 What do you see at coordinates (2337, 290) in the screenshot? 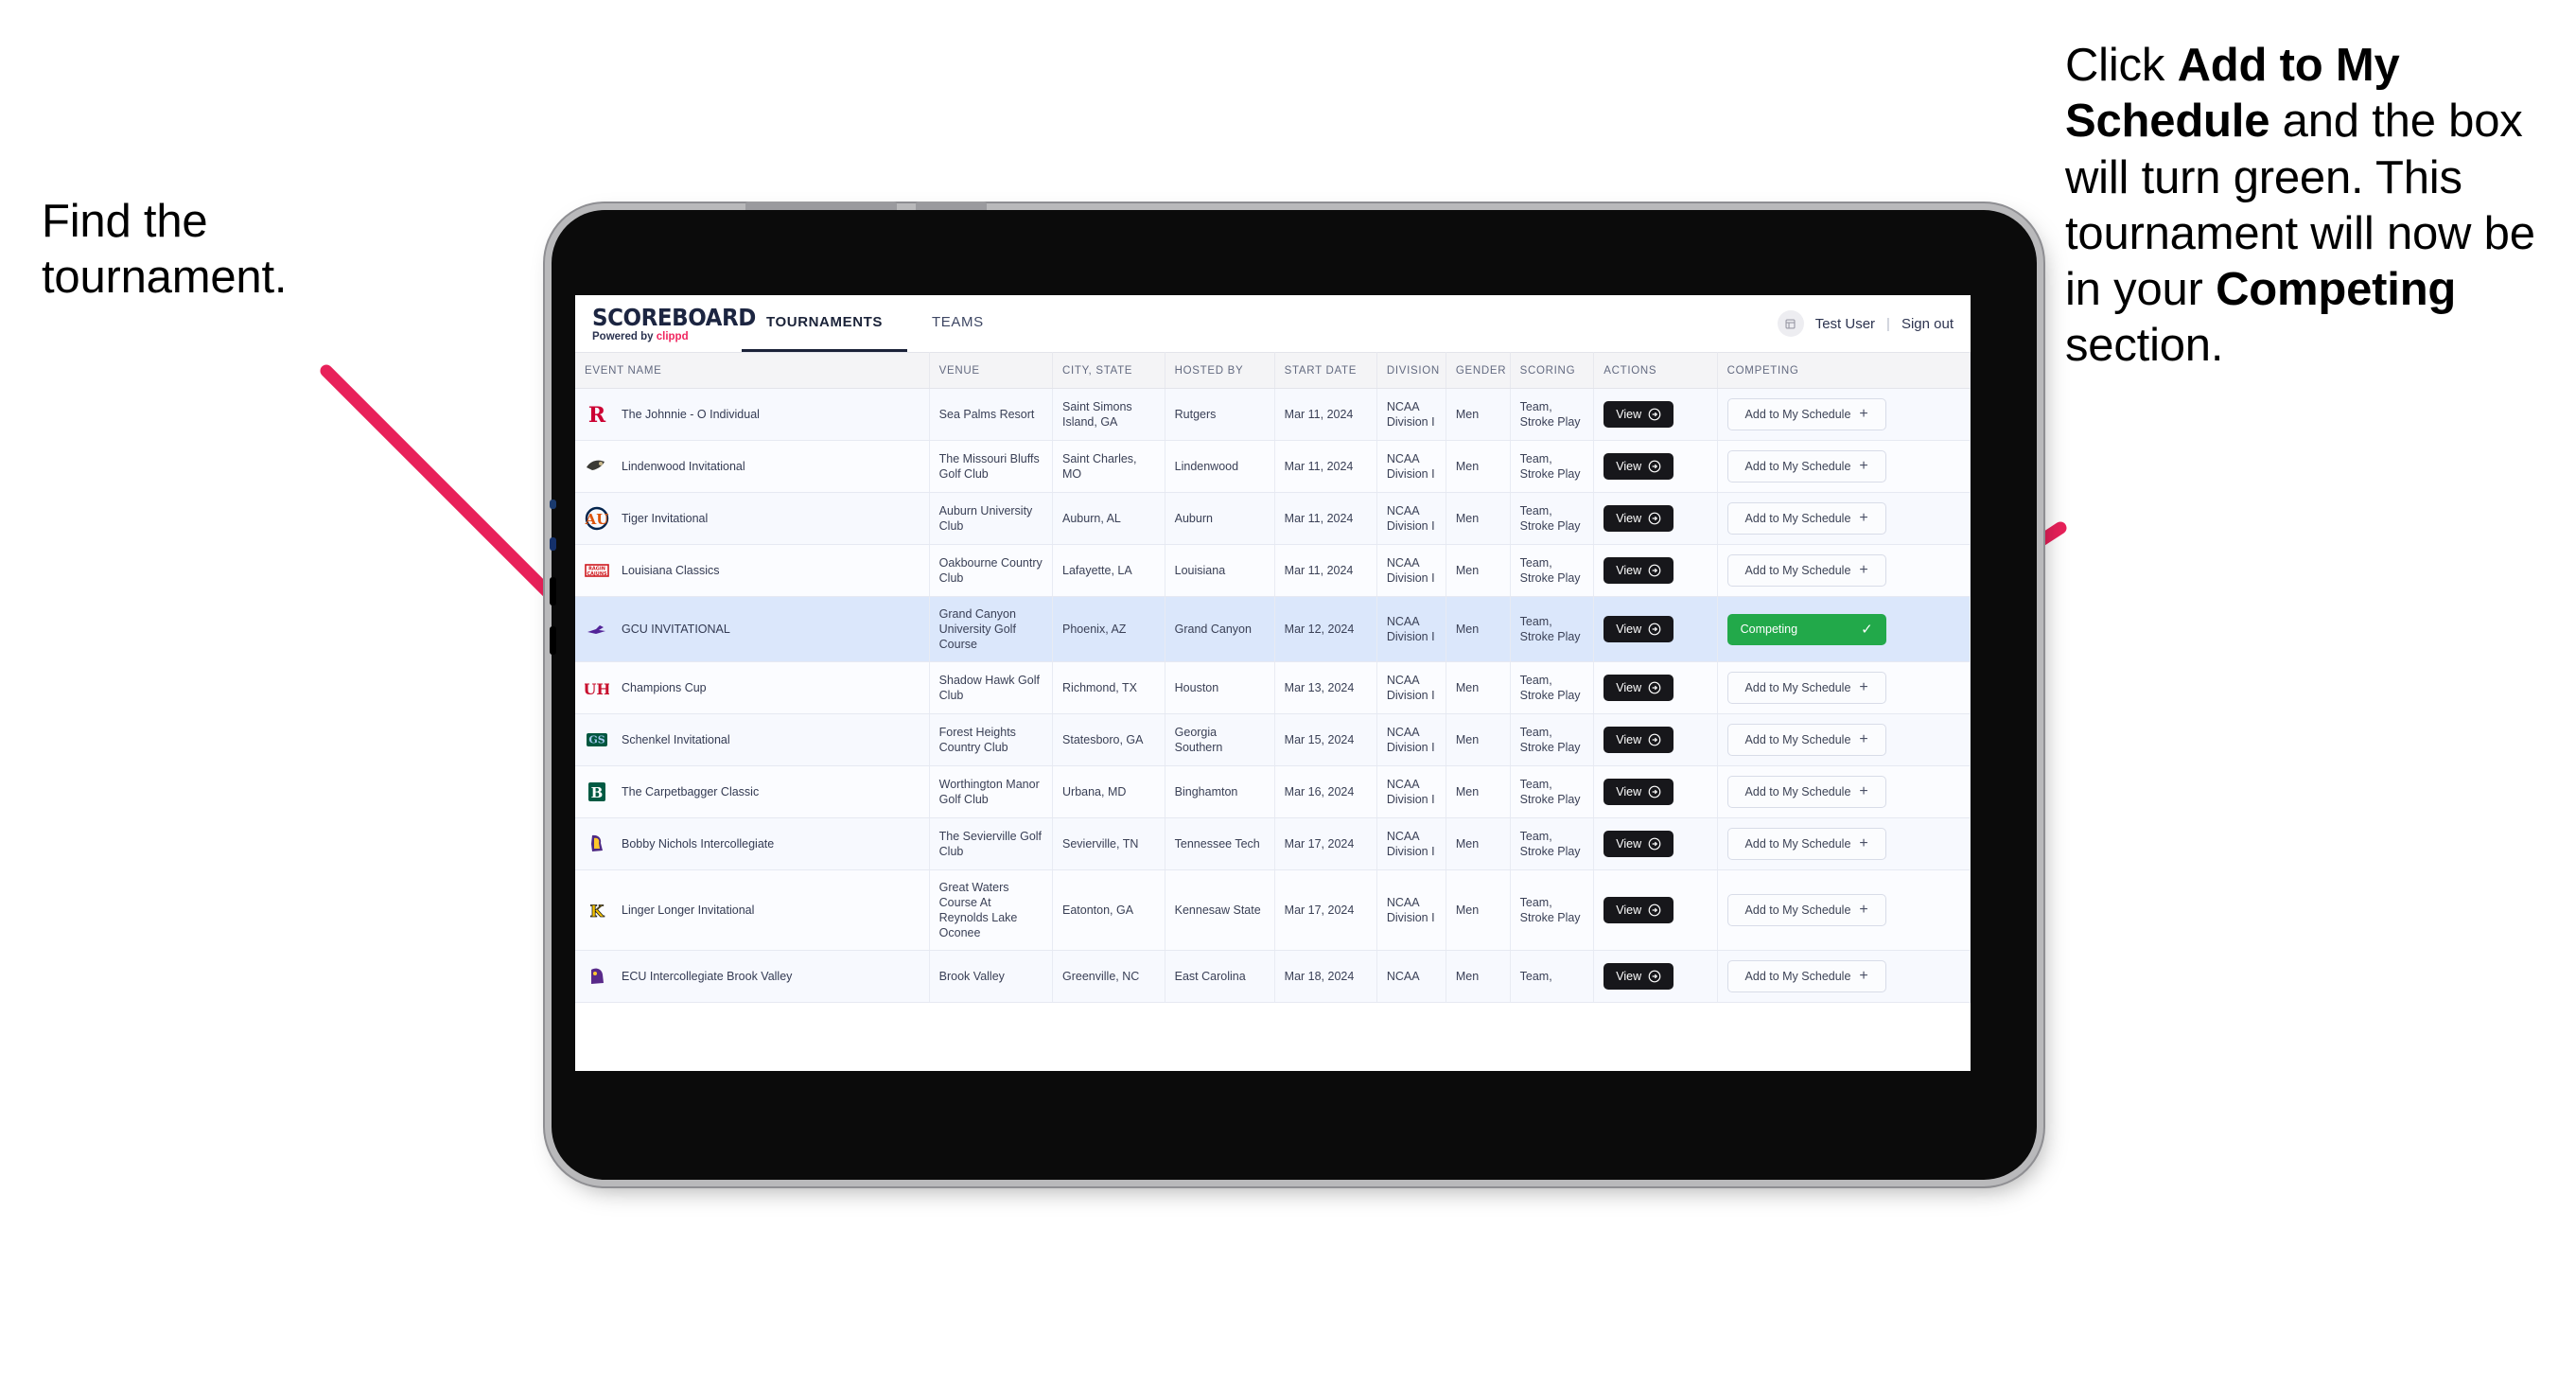
I see `annotation-emphasis: Competing` at bounding box center [2337, 290].